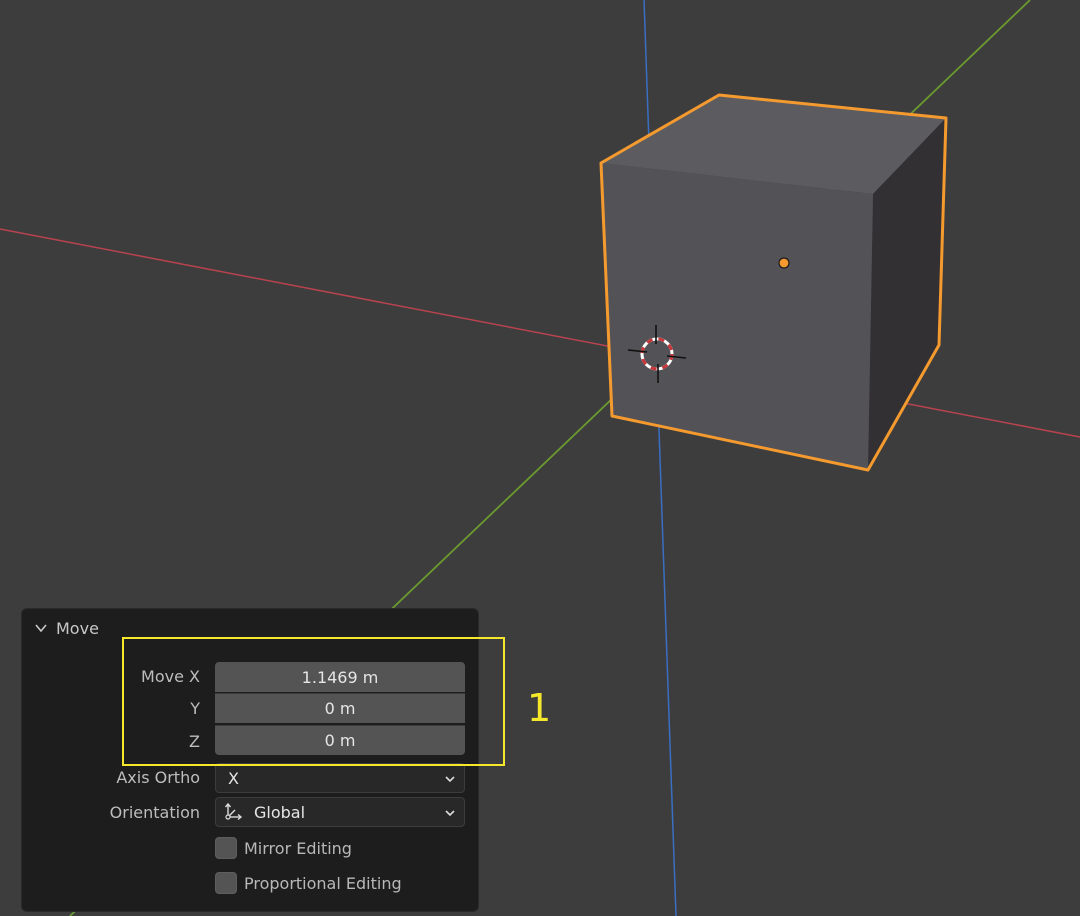 The width and height of the screenshot is (1080, 916). I want to click on proportional-editing-checkbox: Proportional Editing, so click(308, 883).